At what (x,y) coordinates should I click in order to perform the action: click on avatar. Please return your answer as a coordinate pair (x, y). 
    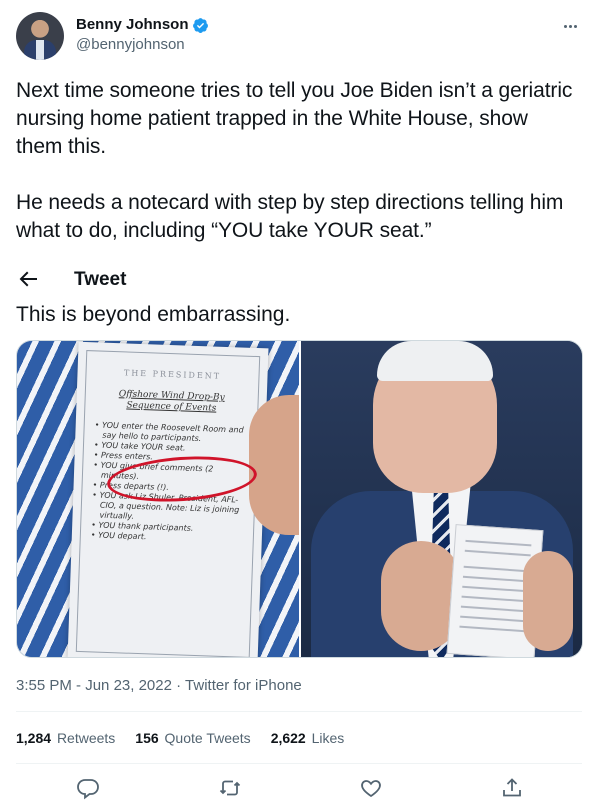
    Looking at the image, I should click on (40, 36).